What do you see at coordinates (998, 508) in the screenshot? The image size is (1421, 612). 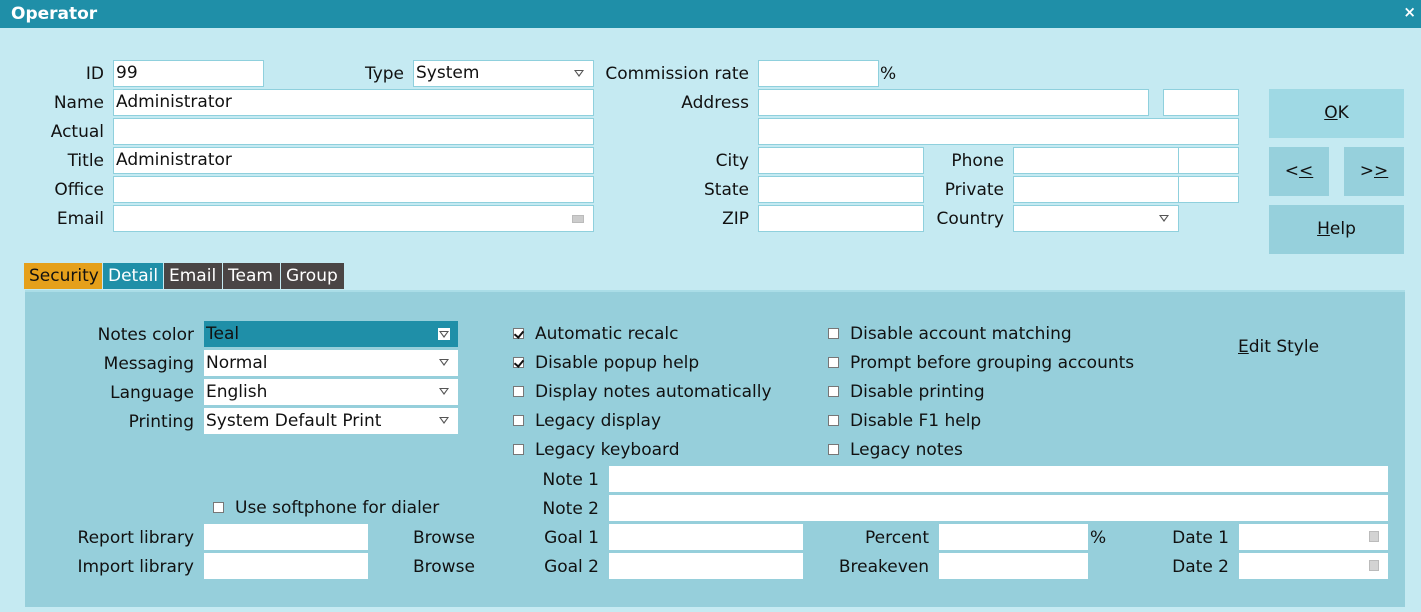 I see `note2-input` at bounding box center [998, 508].